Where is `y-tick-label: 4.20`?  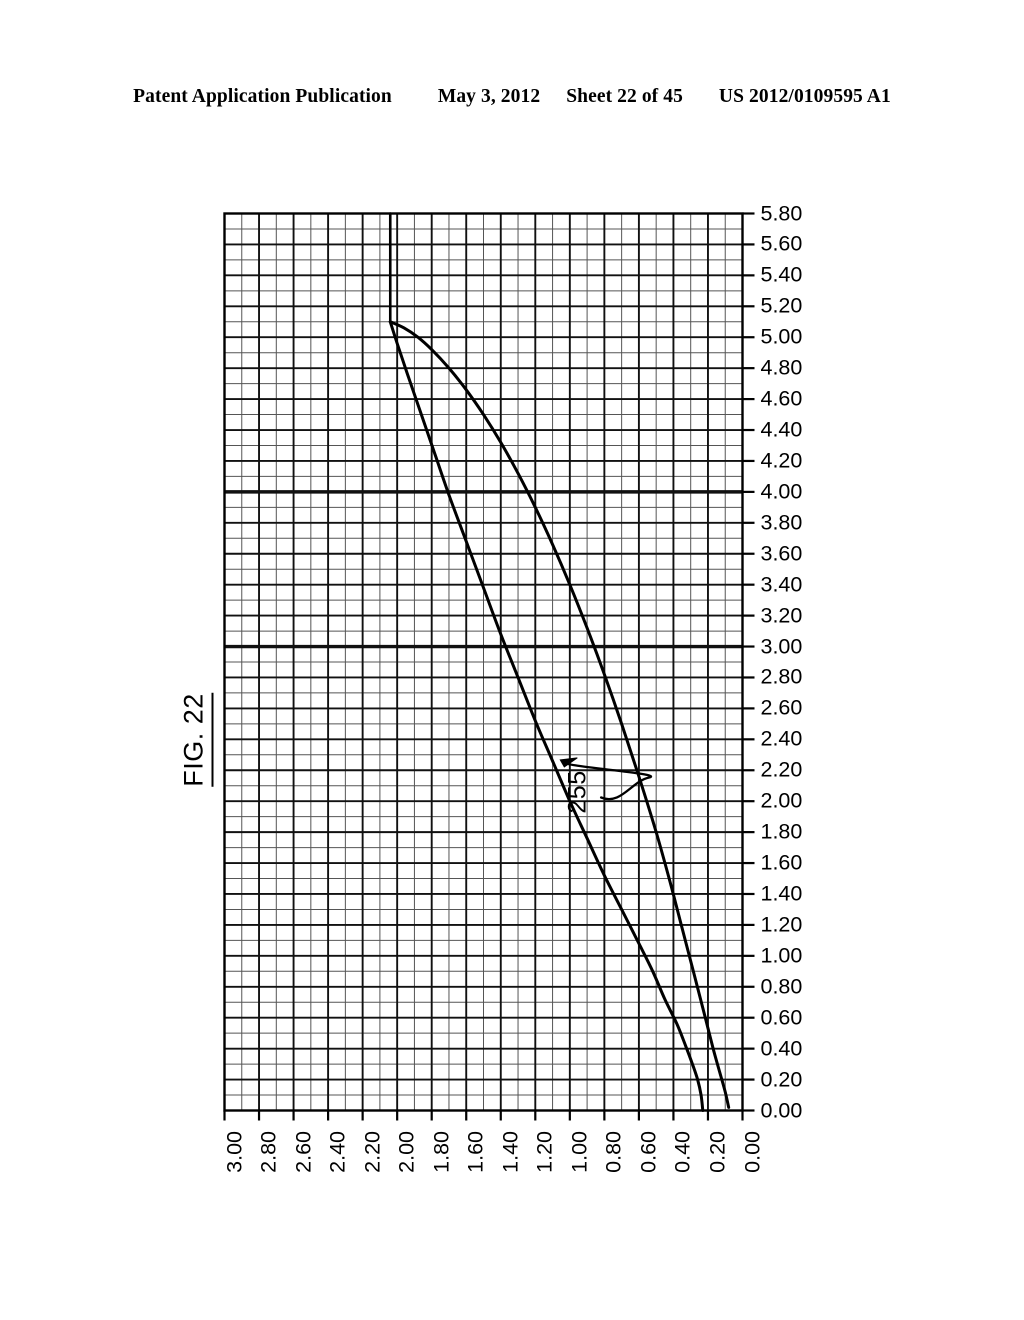 y-tick-label: 4.20 is located at coordinates (781, 460).